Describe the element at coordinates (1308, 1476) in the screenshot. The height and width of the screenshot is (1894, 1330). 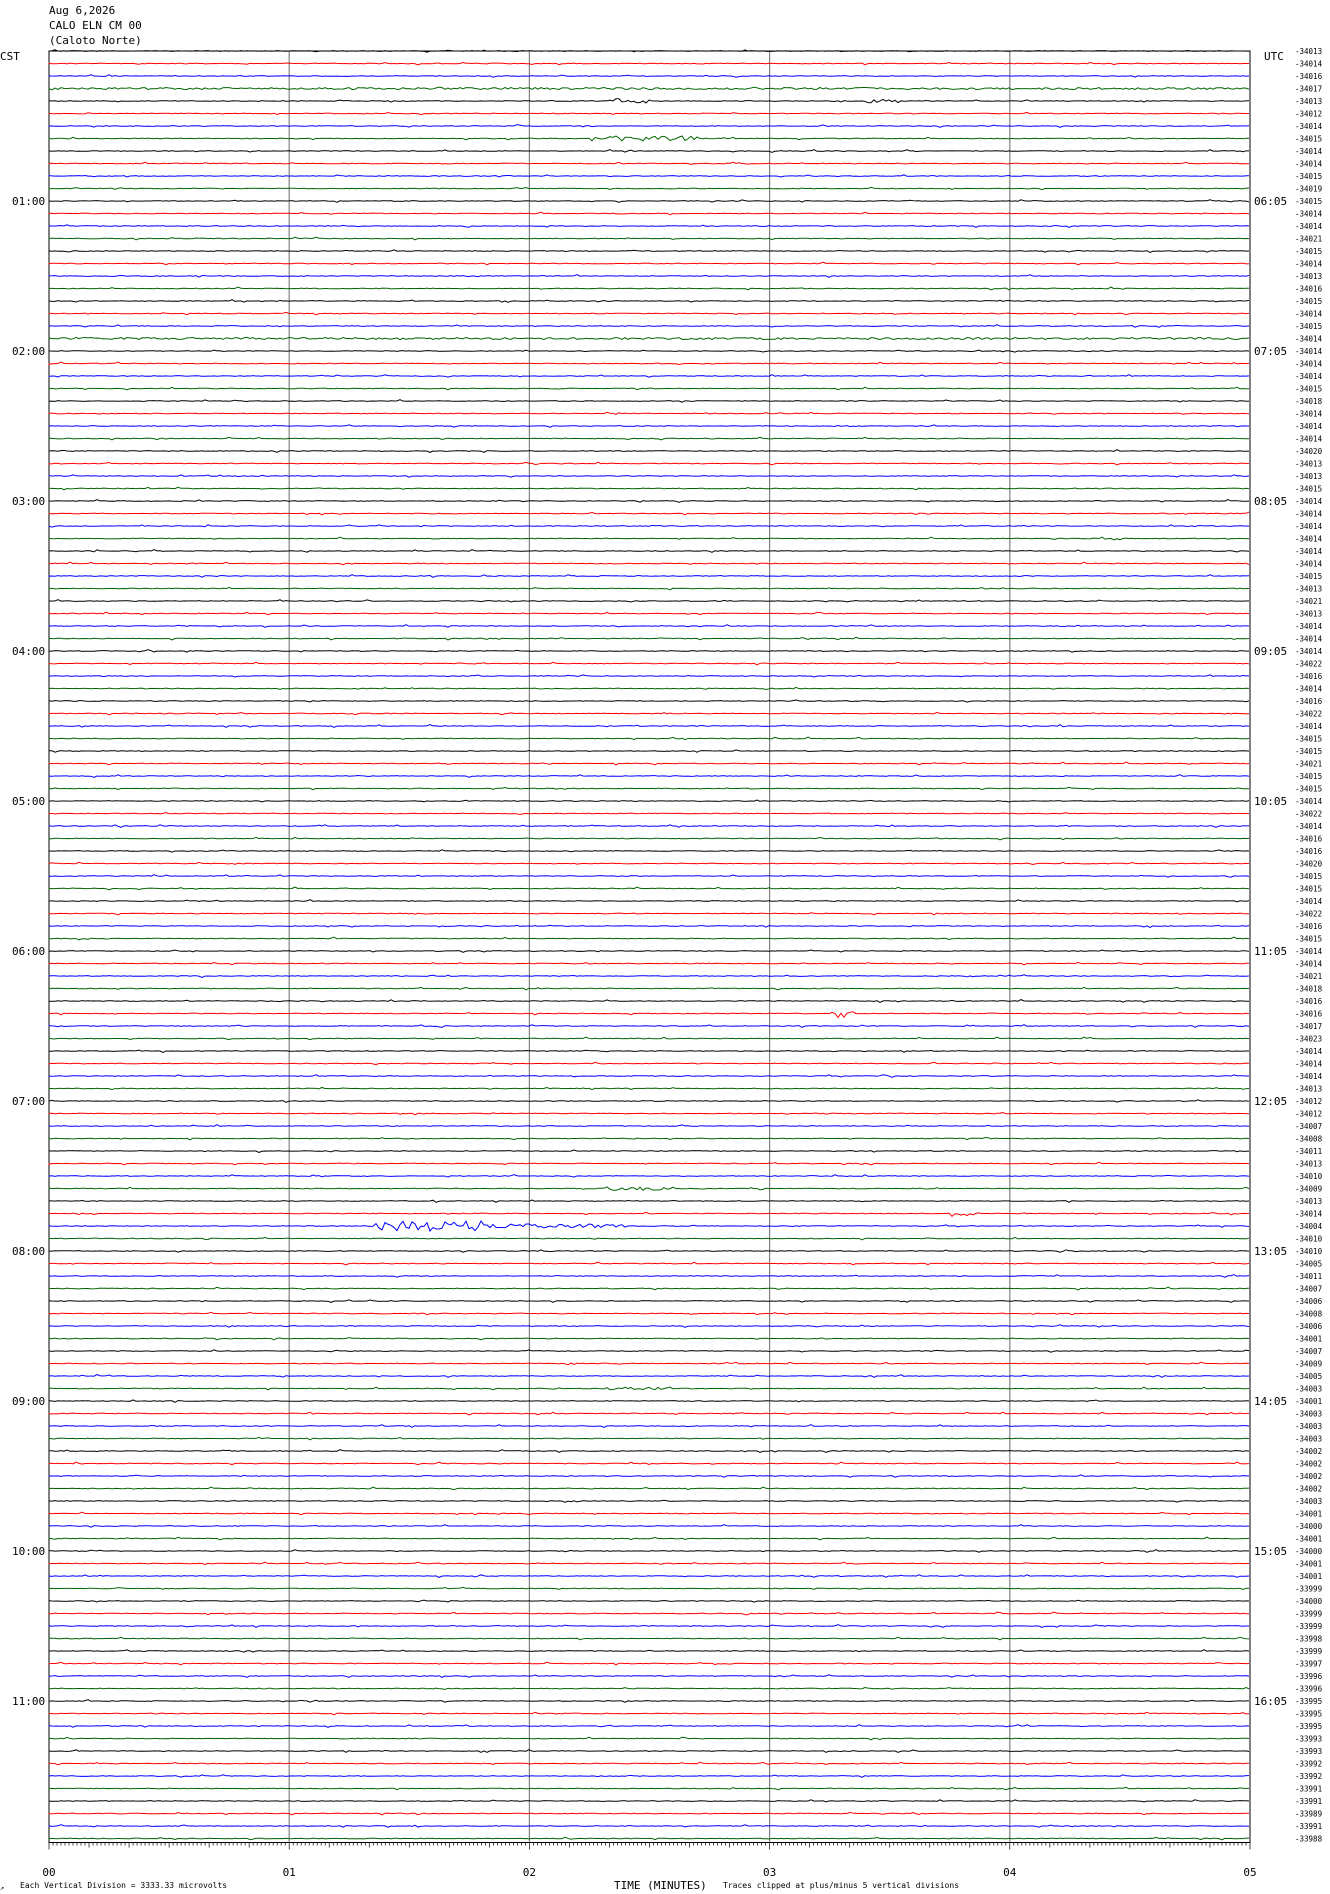
I see `row-offset-label: -34002` at that location.